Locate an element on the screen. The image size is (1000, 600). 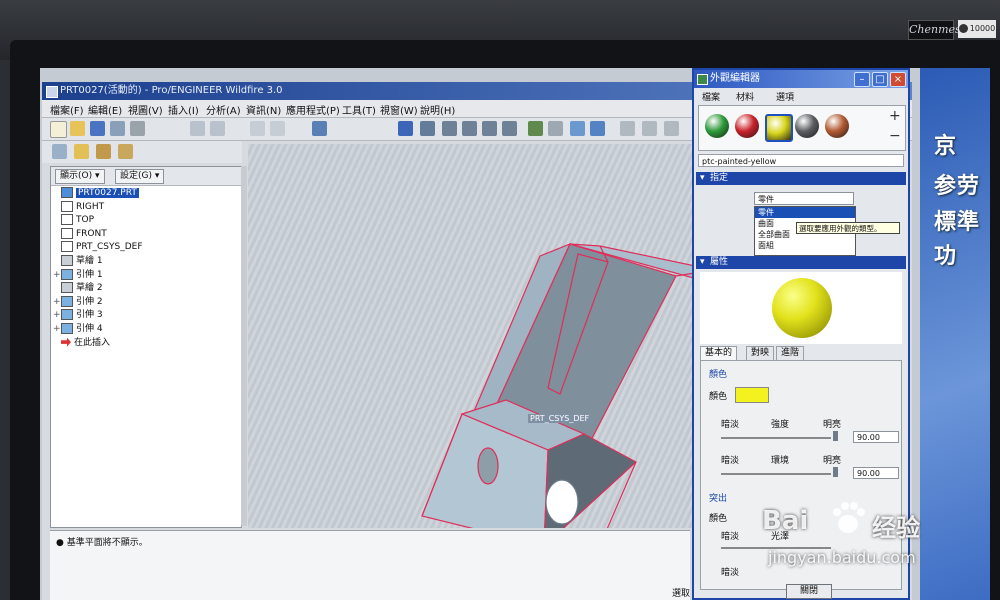
color-swatch-button is located at coordinates (752, 395).